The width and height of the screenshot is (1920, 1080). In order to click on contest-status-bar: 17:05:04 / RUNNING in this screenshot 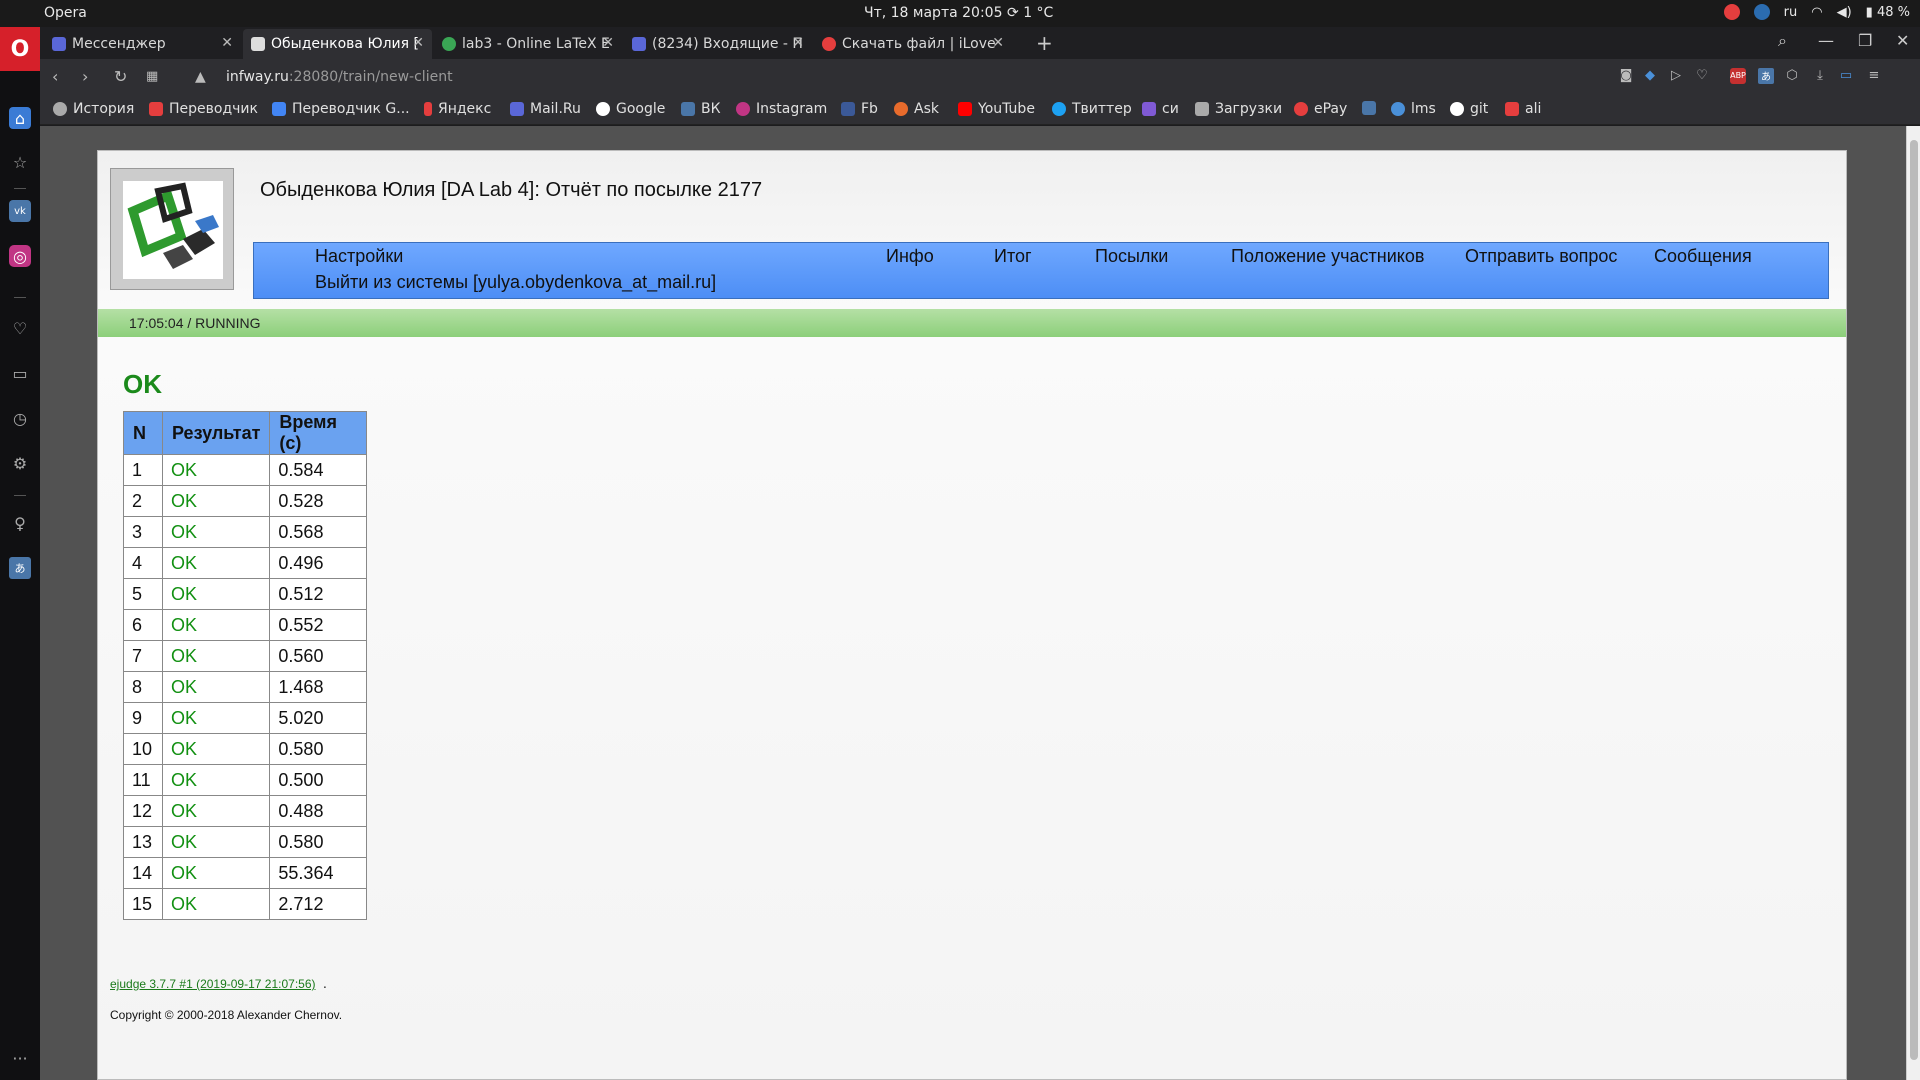, I will do `click(972, 323)`.